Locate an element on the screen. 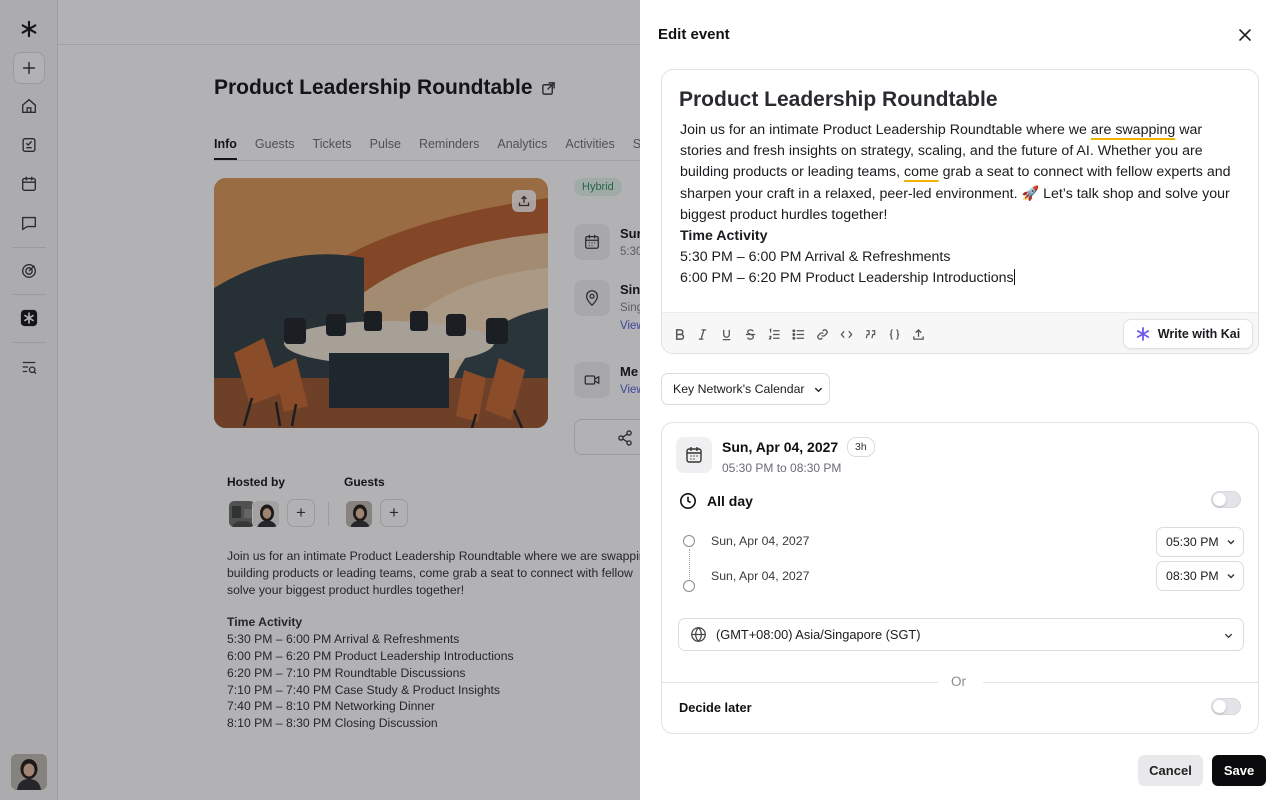 The width and height of the screenshot is (1280, 800). ordered-list-icon is located at coordinates (774, 334).